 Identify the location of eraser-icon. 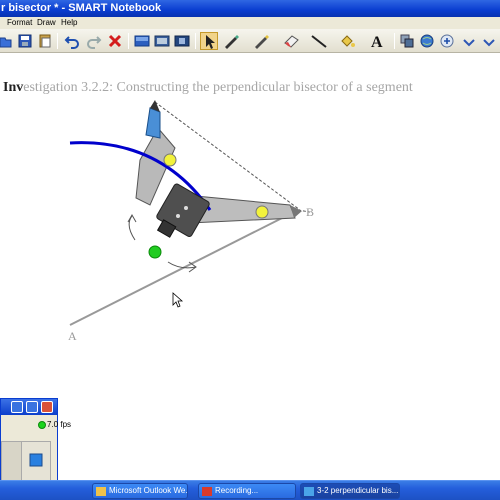
(291, 41).